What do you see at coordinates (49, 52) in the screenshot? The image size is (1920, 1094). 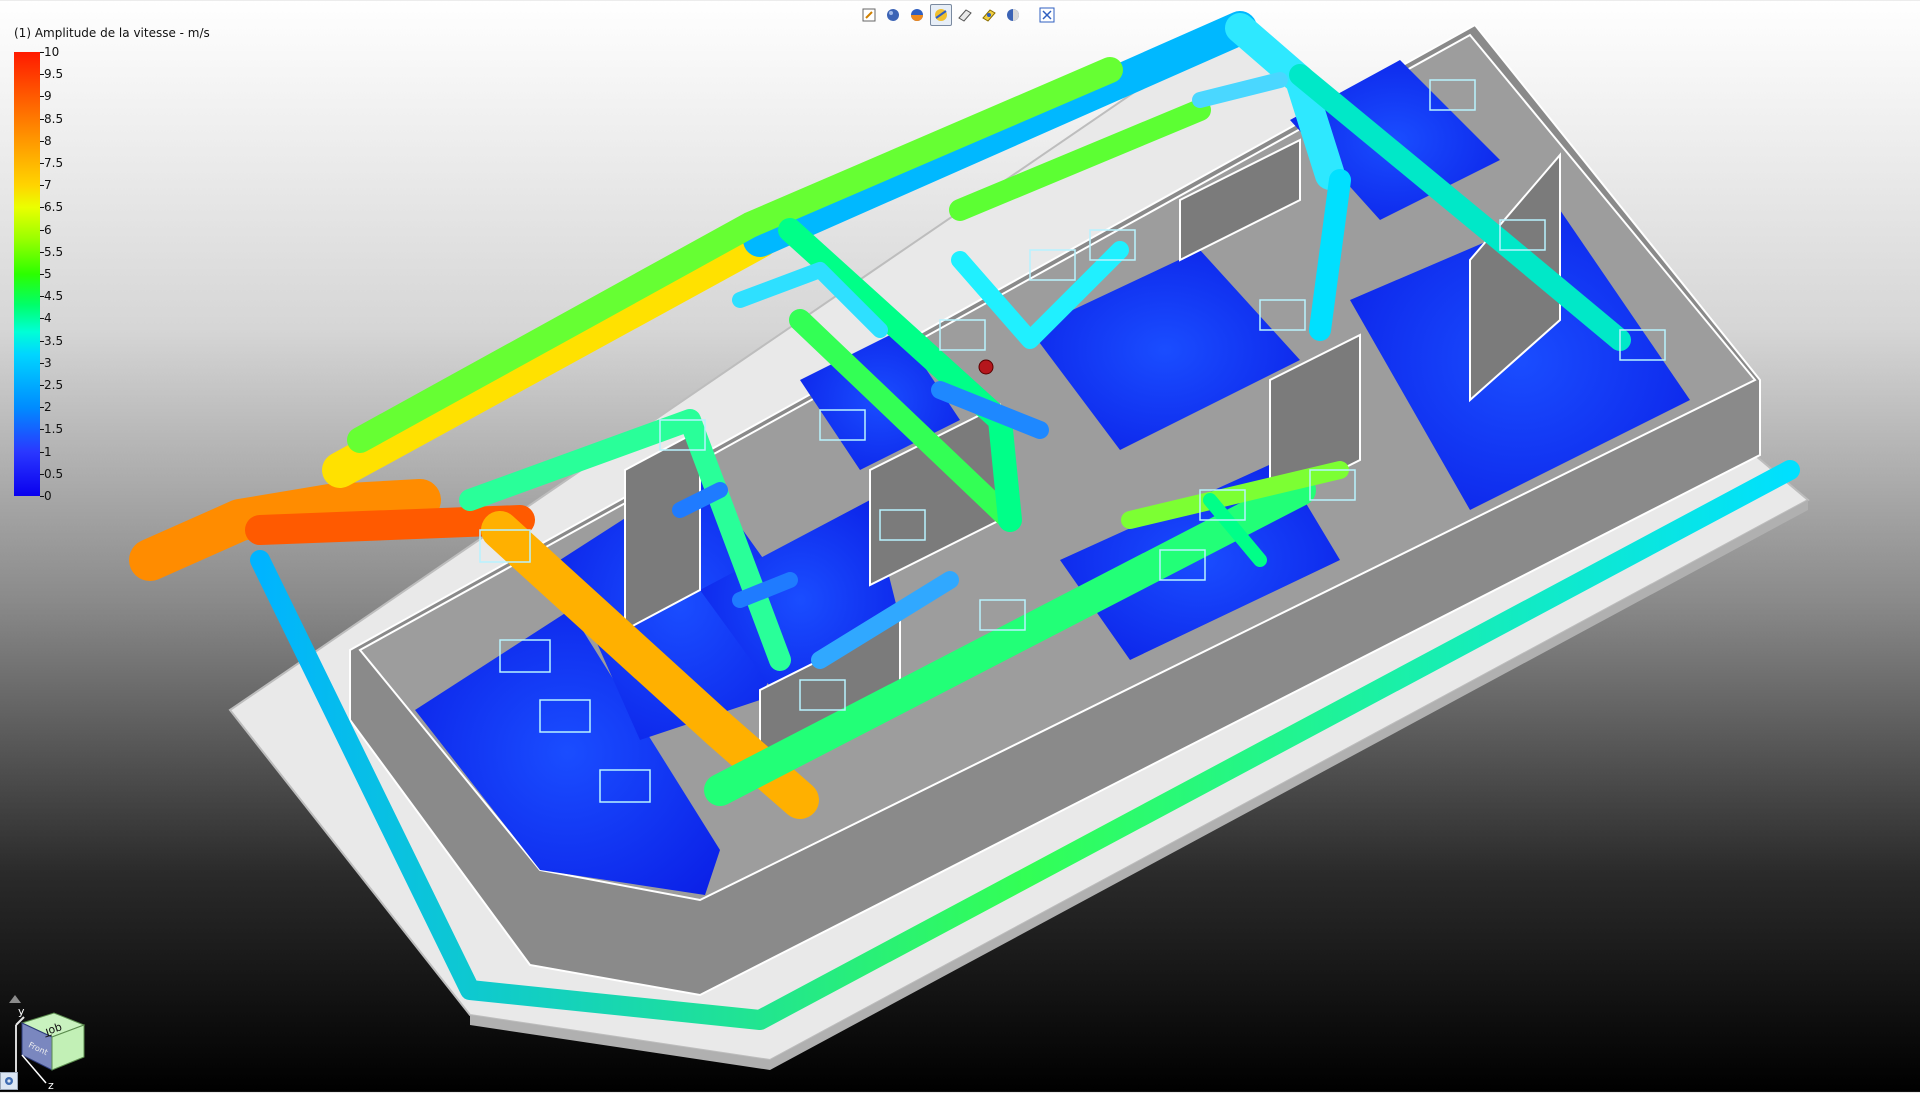 I see `legend-tick-label: 10` at bounding box center [49, 52].